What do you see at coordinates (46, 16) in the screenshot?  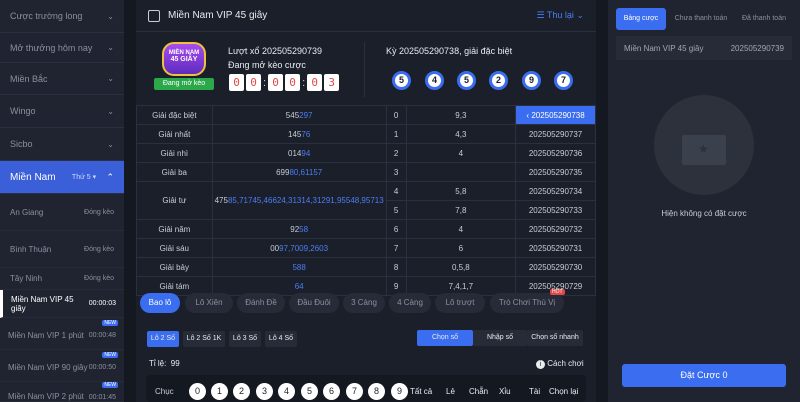 I see `sidebar-item-label: Cược trường long` at bounding box center [46, 16].